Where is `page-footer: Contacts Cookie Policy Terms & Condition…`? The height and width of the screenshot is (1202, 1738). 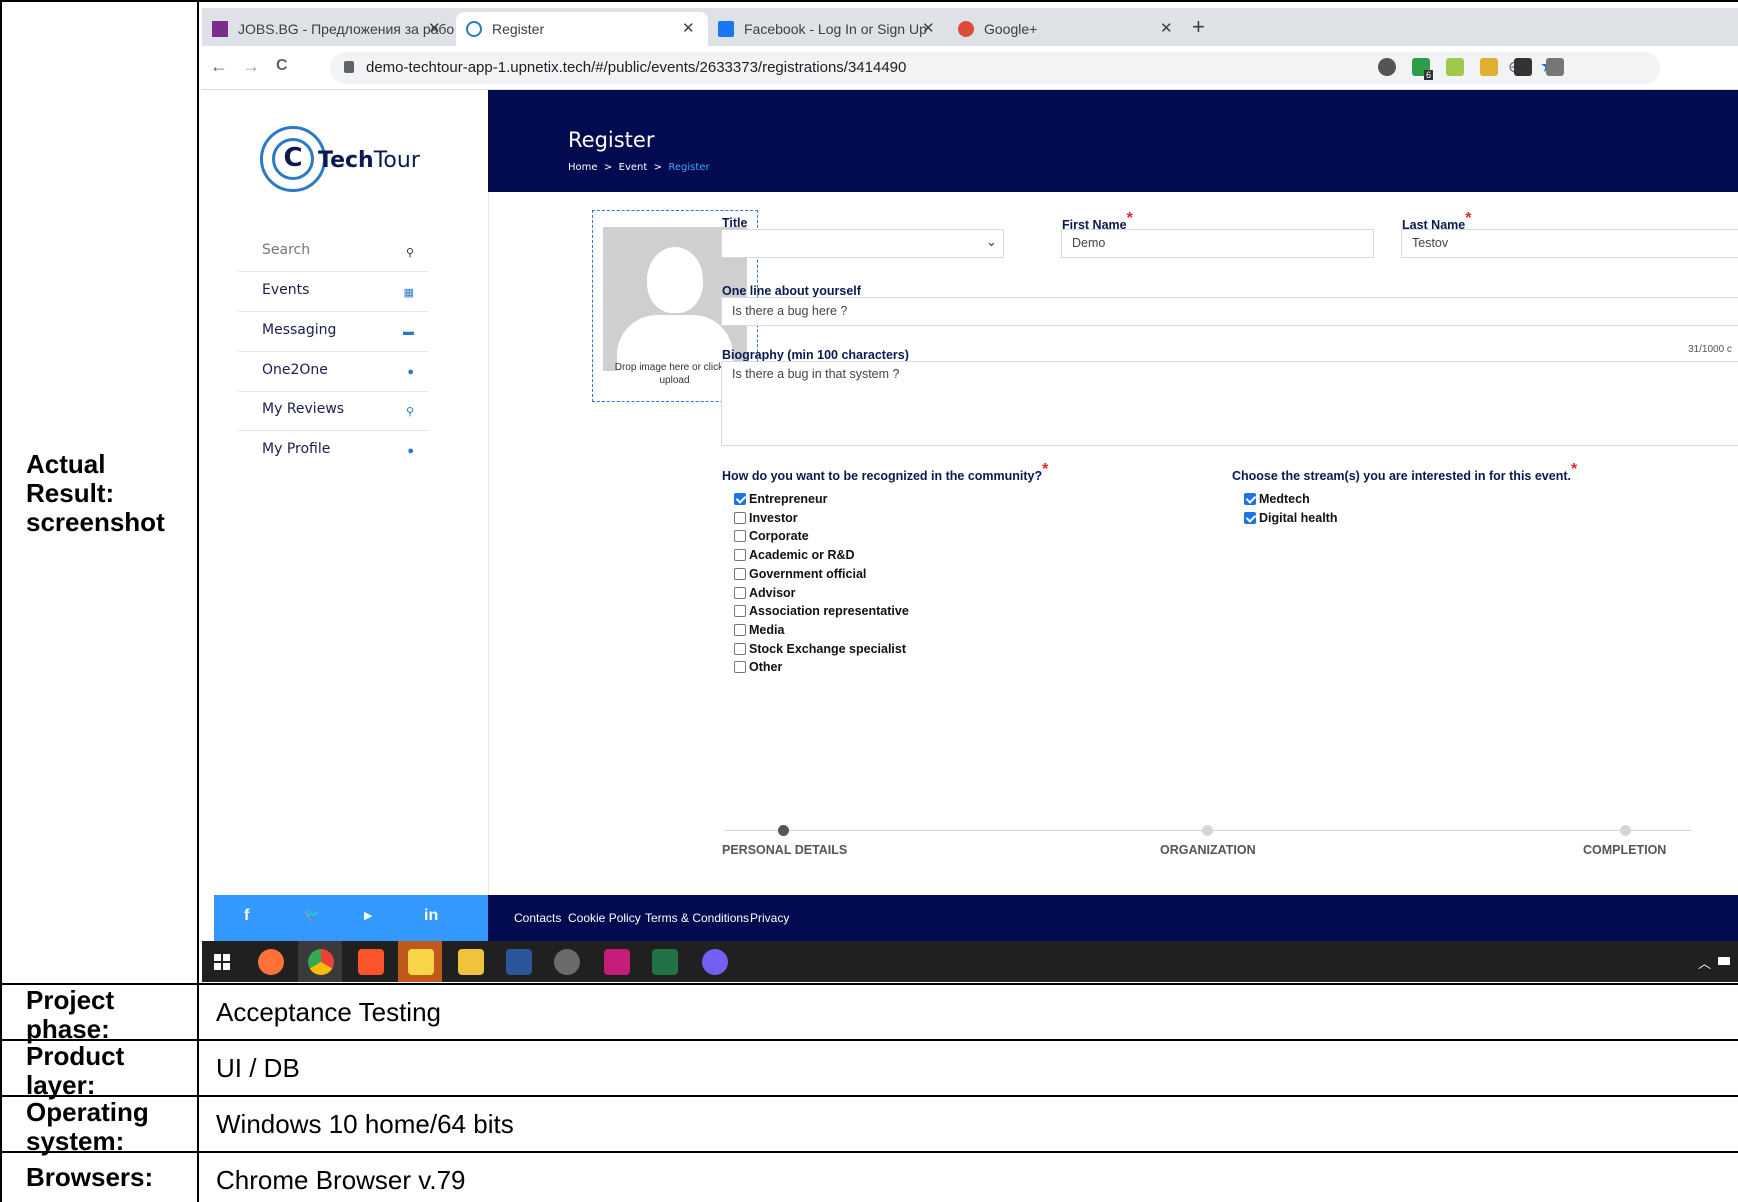
page-footer: Contacts Cookie Policy Terms & Condition… is located at coordinates (1113, 918).